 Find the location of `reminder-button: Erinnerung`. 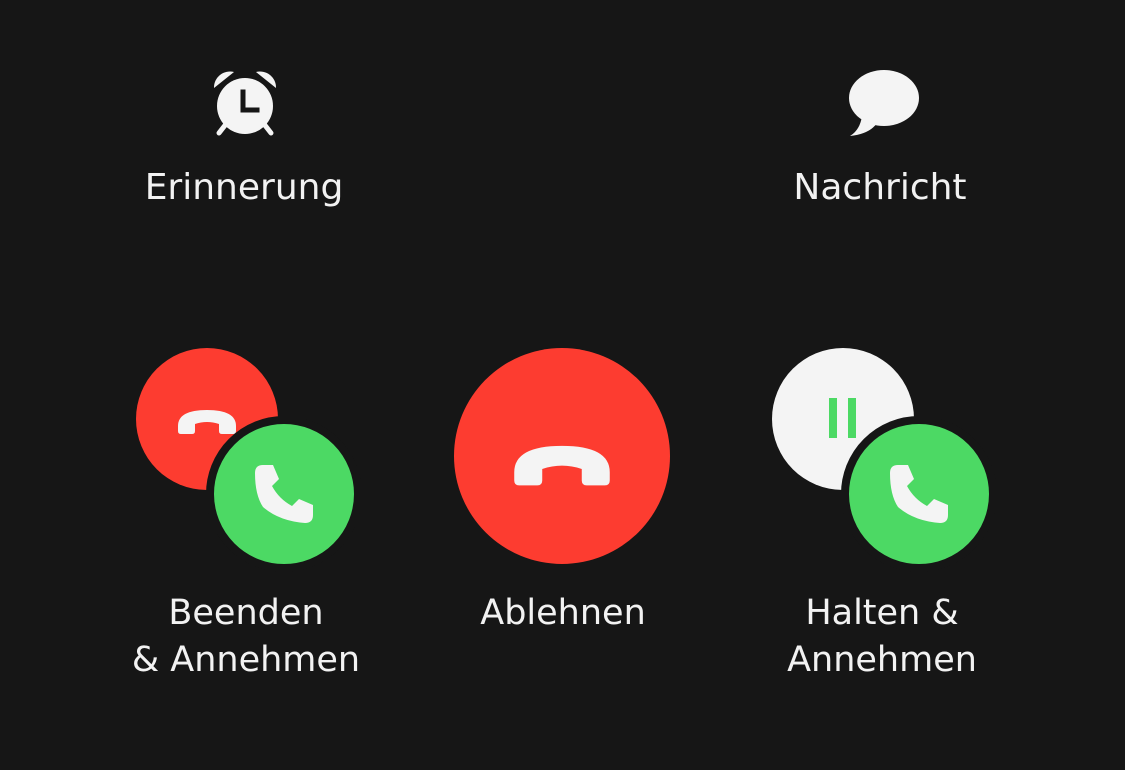

reminder-button: Erinnerung is located at coordinates (244, 152).